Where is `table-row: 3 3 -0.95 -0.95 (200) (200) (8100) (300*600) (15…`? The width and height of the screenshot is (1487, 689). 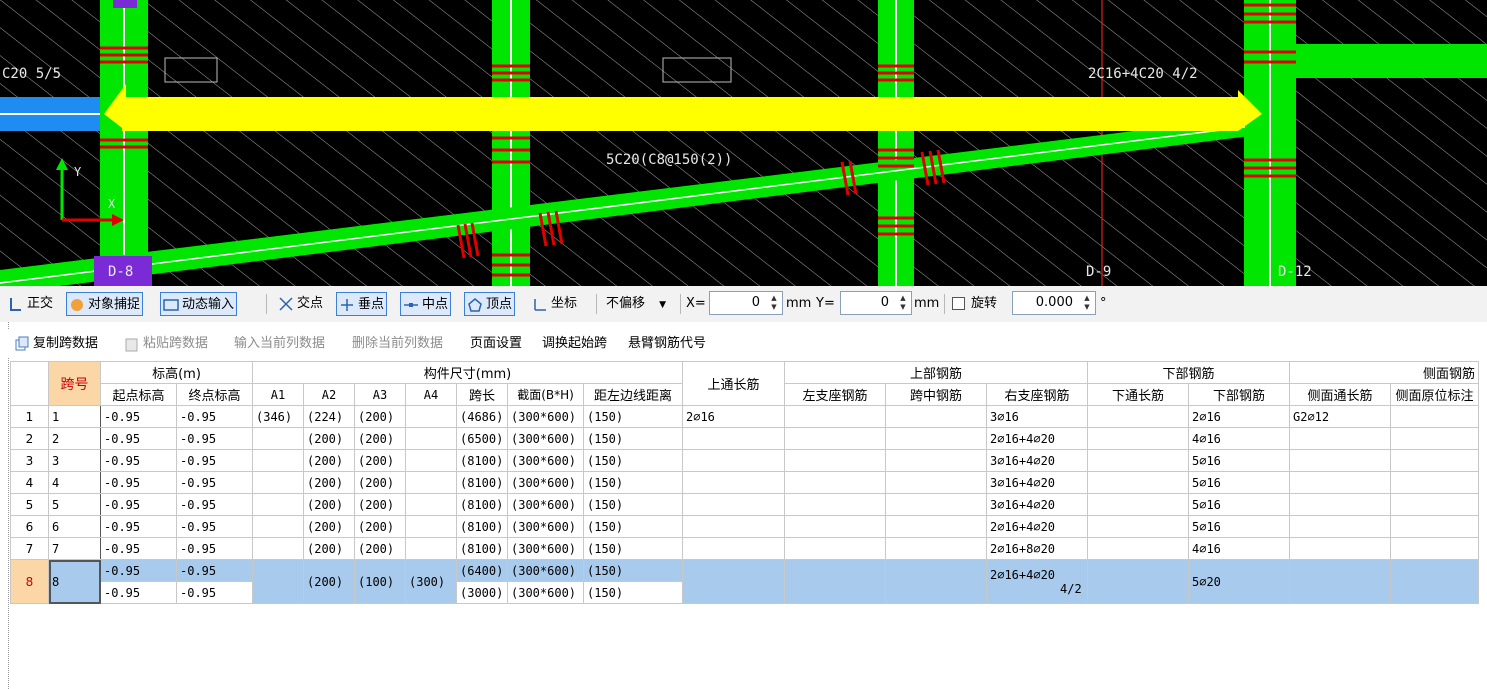 table-row: 3 3 -0.95 -0.95 (200) (200) (8100) (300*600) (15… is located at coordinates (744, 460).